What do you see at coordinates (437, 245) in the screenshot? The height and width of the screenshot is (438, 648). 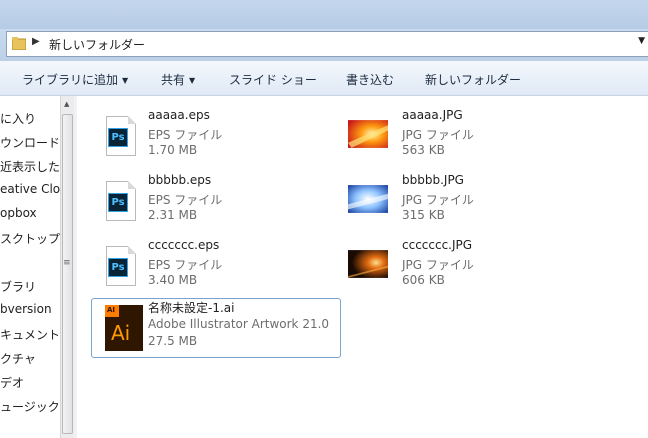 I see `file-name: ccccccc.JPG` at bounding box center [437, 245].